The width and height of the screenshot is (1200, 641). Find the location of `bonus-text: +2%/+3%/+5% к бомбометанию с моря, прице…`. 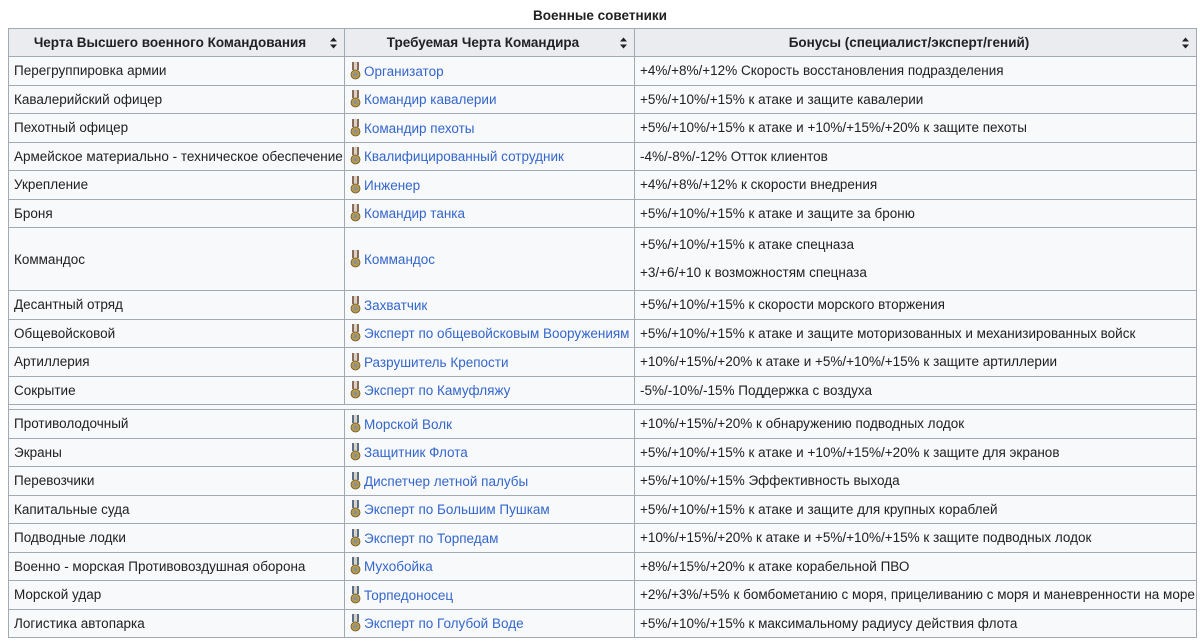

bonus-text: +2%/+3%/+5% к бомбометанию с моря, прице… is located at coordinates (917, 595).